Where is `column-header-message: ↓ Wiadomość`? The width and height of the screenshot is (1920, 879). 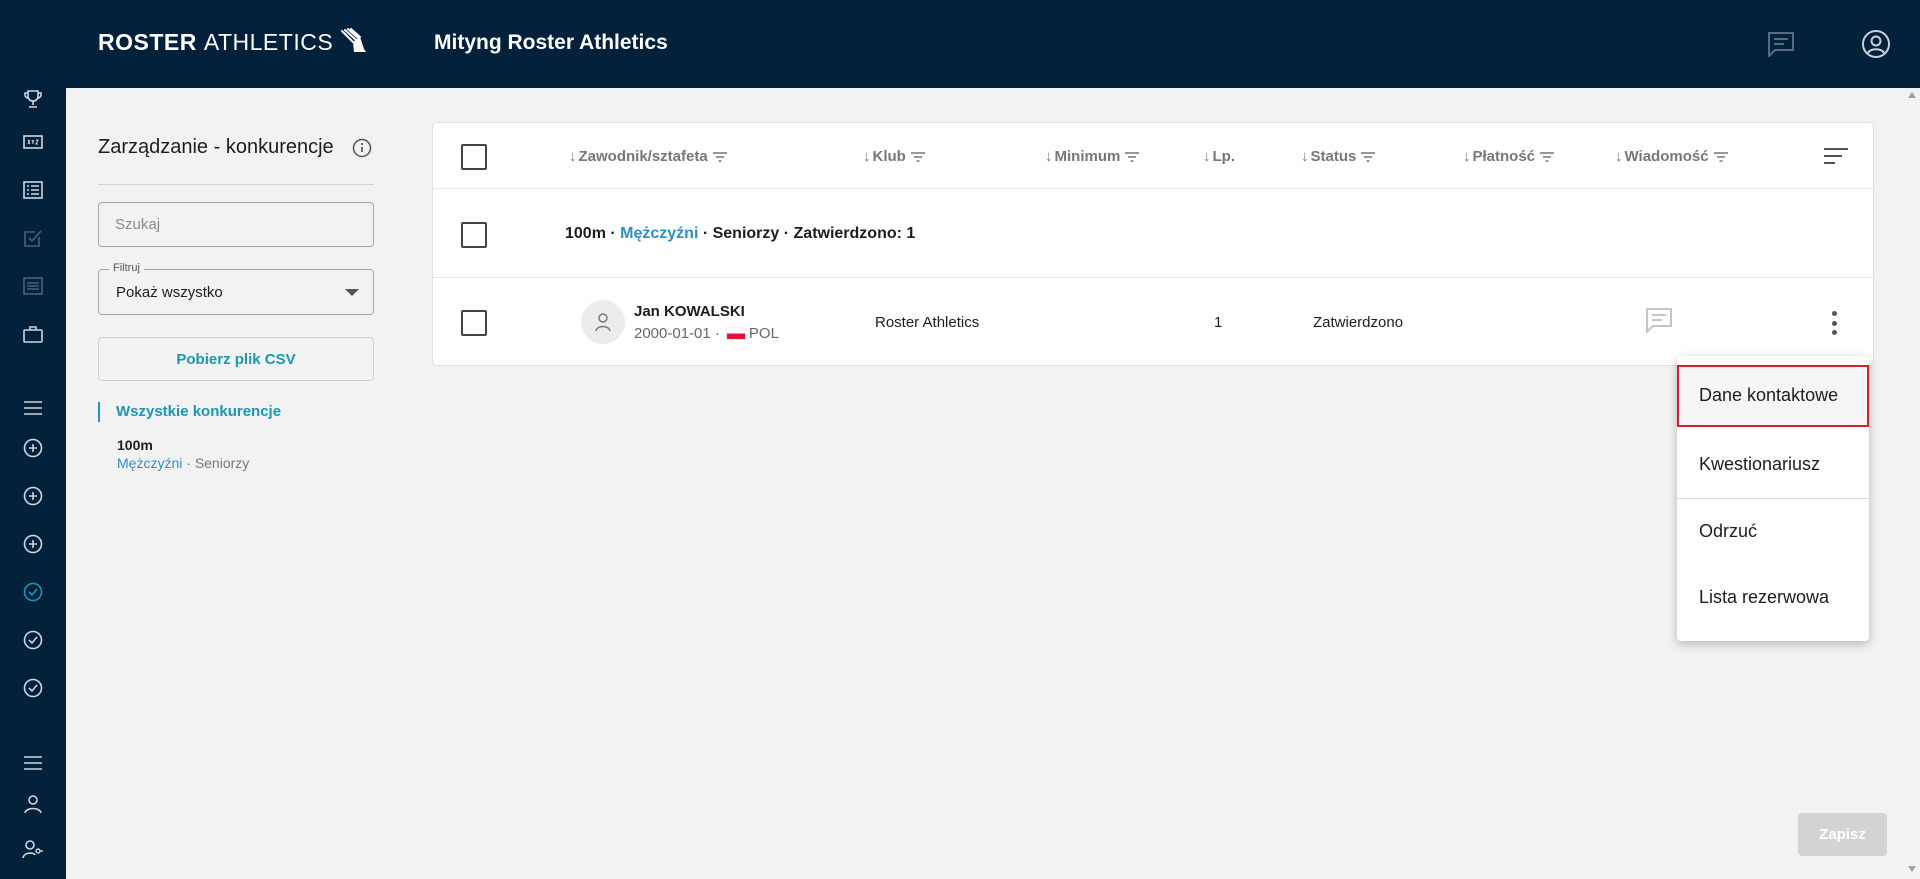
column-header-message: ↓ Wiadomość is located at coordinates (1671, 156).